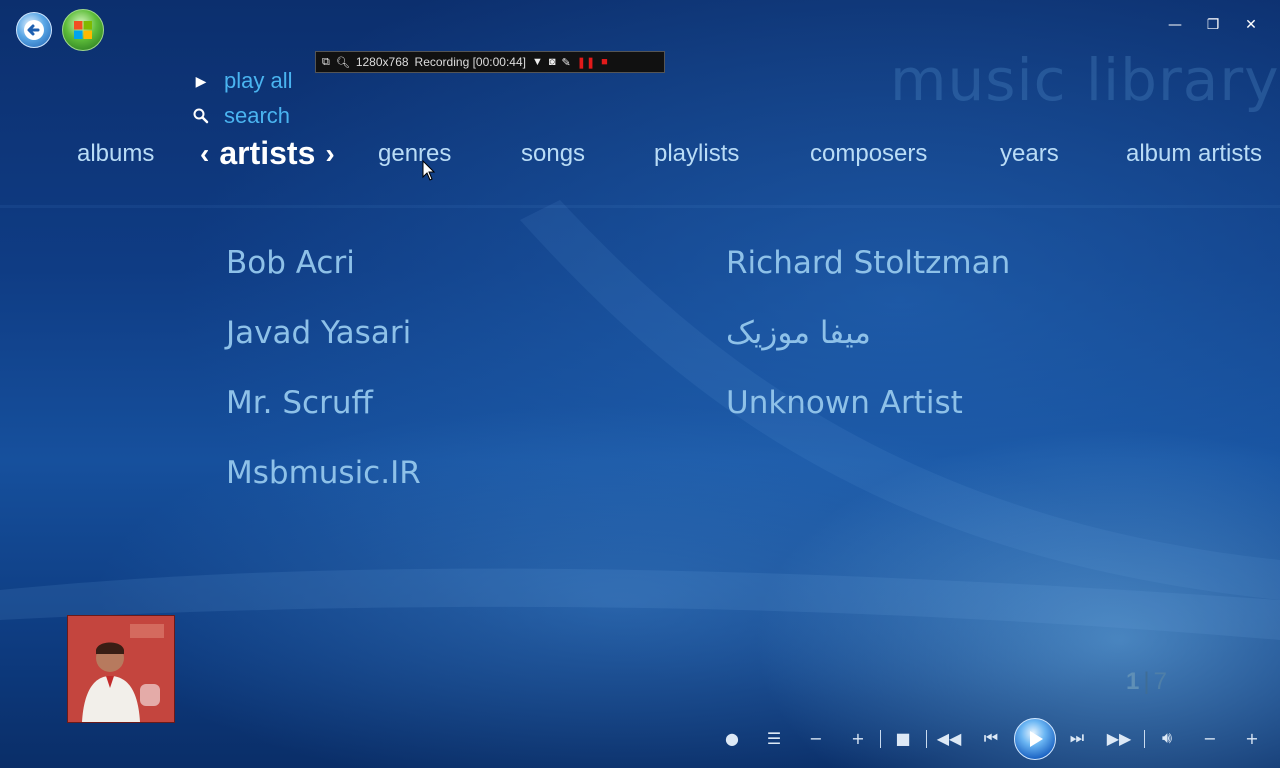 The height and width of the screenshot is (768, 1280). Describe the element at coordinates (257, 115) in the screenshot. I see `search-label: search` at that location.